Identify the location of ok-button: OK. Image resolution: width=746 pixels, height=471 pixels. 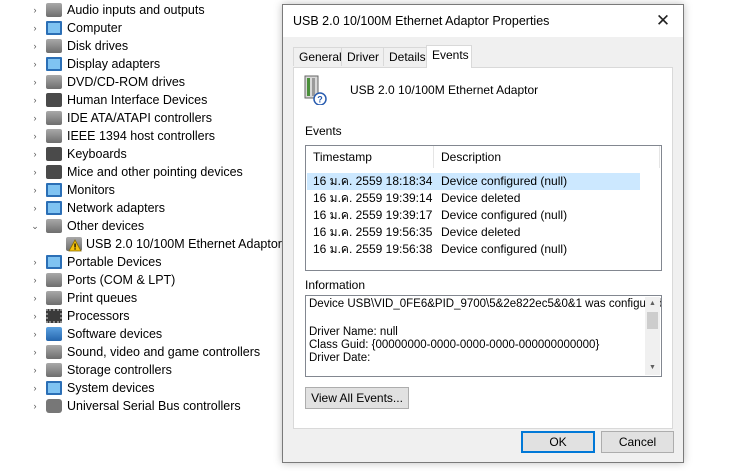
(558, 442).